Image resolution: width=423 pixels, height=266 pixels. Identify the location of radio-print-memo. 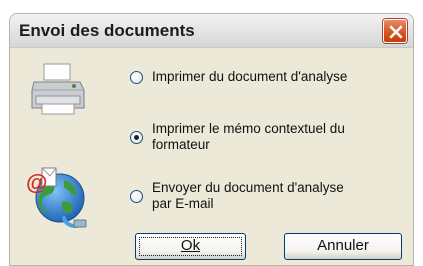
(136, 137).